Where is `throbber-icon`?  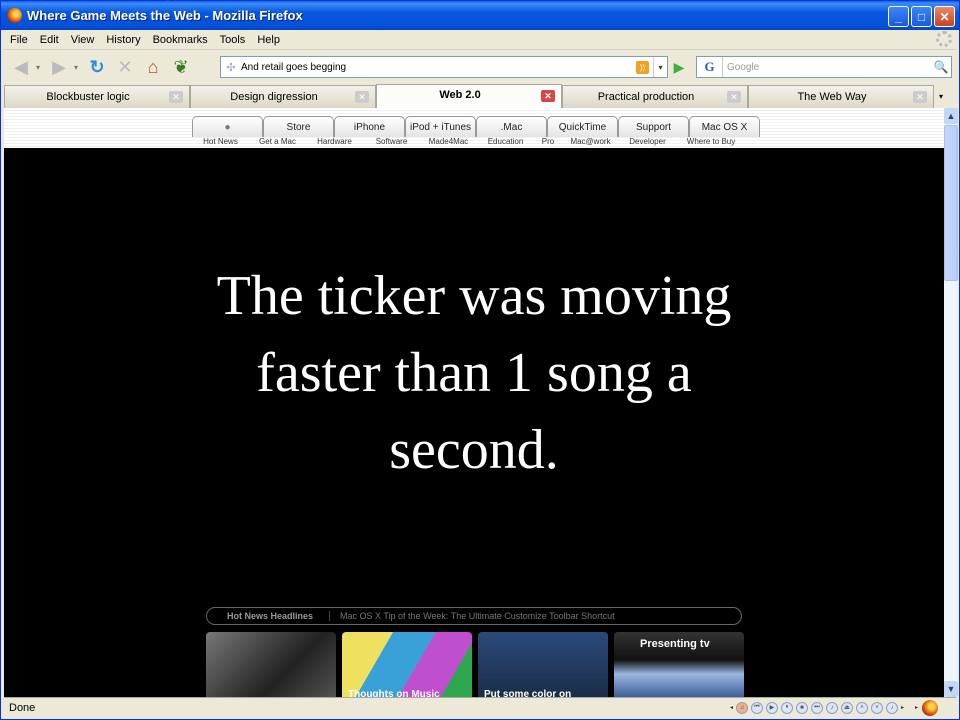
throbber-icon is located at coordinates (944, 39).